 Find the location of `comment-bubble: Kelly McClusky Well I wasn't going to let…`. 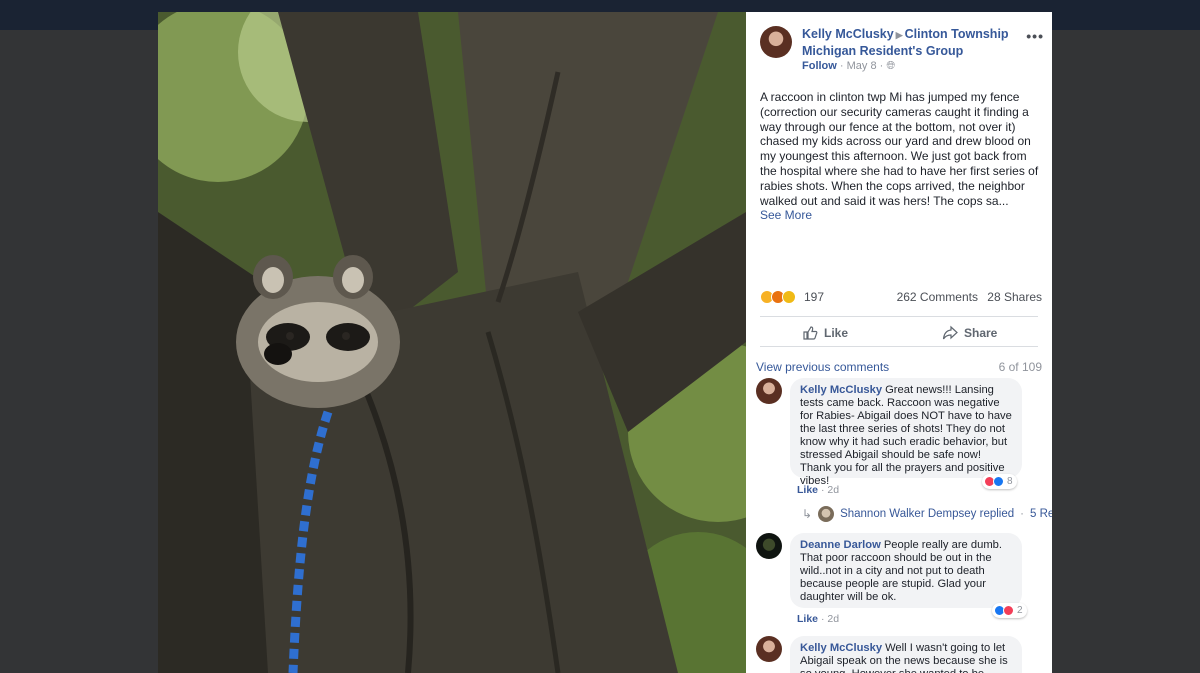

comment-bubble: Kelly McClusky Well I wasn't going to let… is located at coordinates (906, 654).